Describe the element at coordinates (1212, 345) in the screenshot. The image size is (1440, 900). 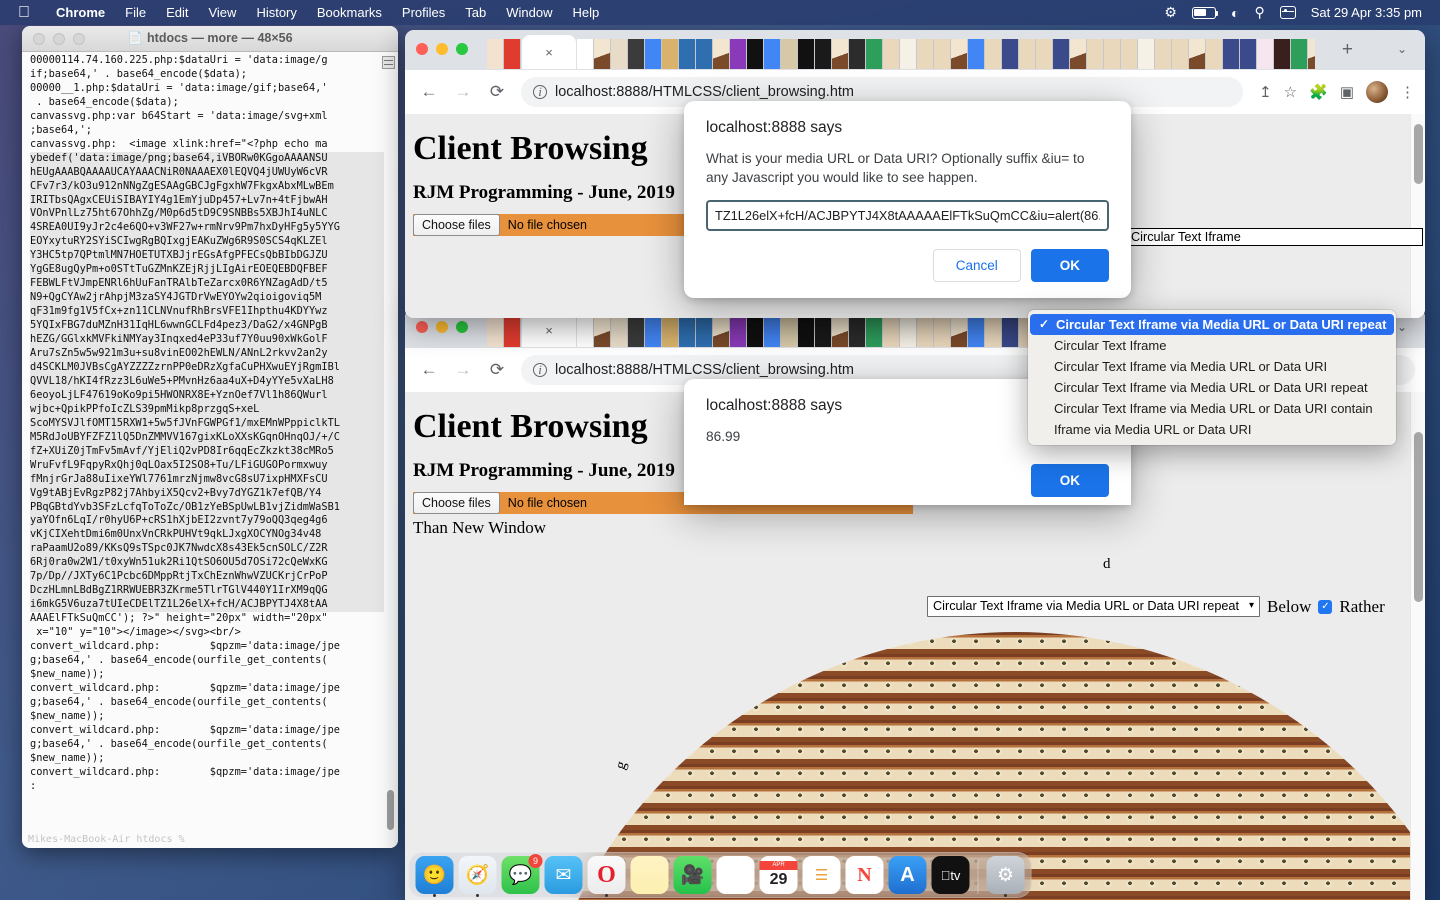
I see `select-option: Circular Text Iframe` at that location.